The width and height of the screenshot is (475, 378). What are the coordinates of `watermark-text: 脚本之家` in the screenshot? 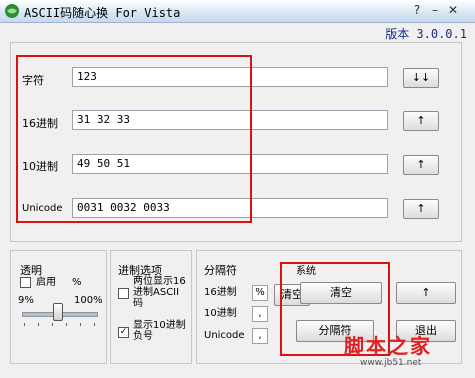 It's located at (388, 346).